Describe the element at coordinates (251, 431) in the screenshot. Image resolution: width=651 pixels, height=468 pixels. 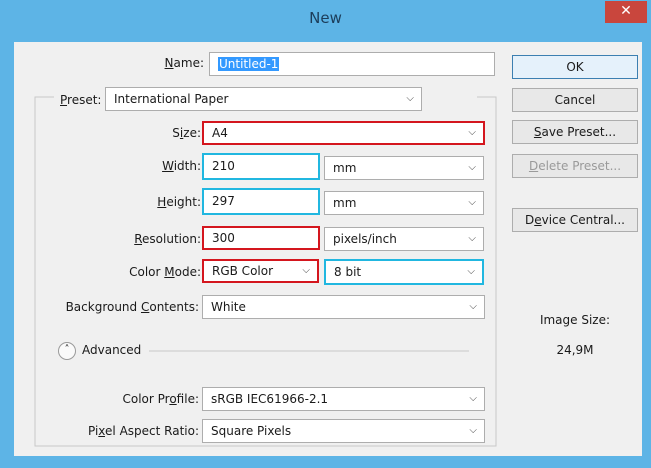
I see `pixel-aspect-value: Square Pixels` at that location.